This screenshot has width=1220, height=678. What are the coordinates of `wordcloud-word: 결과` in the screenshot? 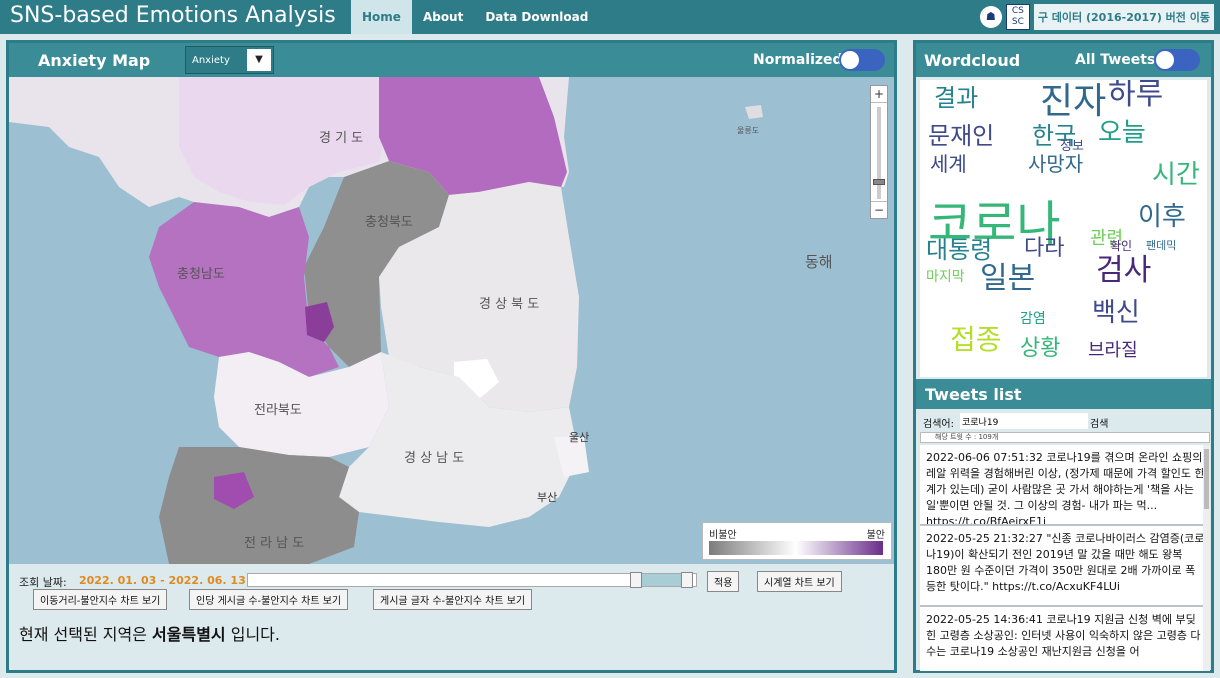 It's located at (956, 98).